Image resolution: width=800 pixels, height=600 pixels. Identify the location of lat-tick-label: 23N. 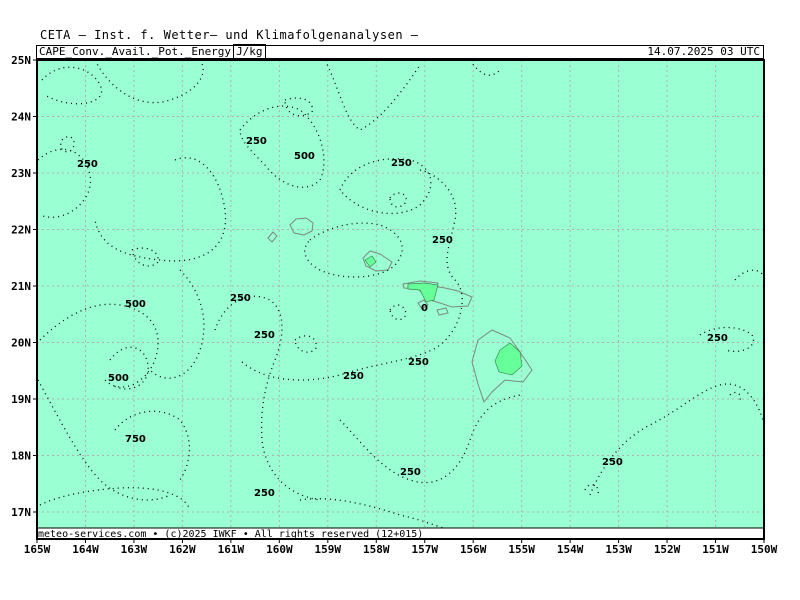
(21, 173).